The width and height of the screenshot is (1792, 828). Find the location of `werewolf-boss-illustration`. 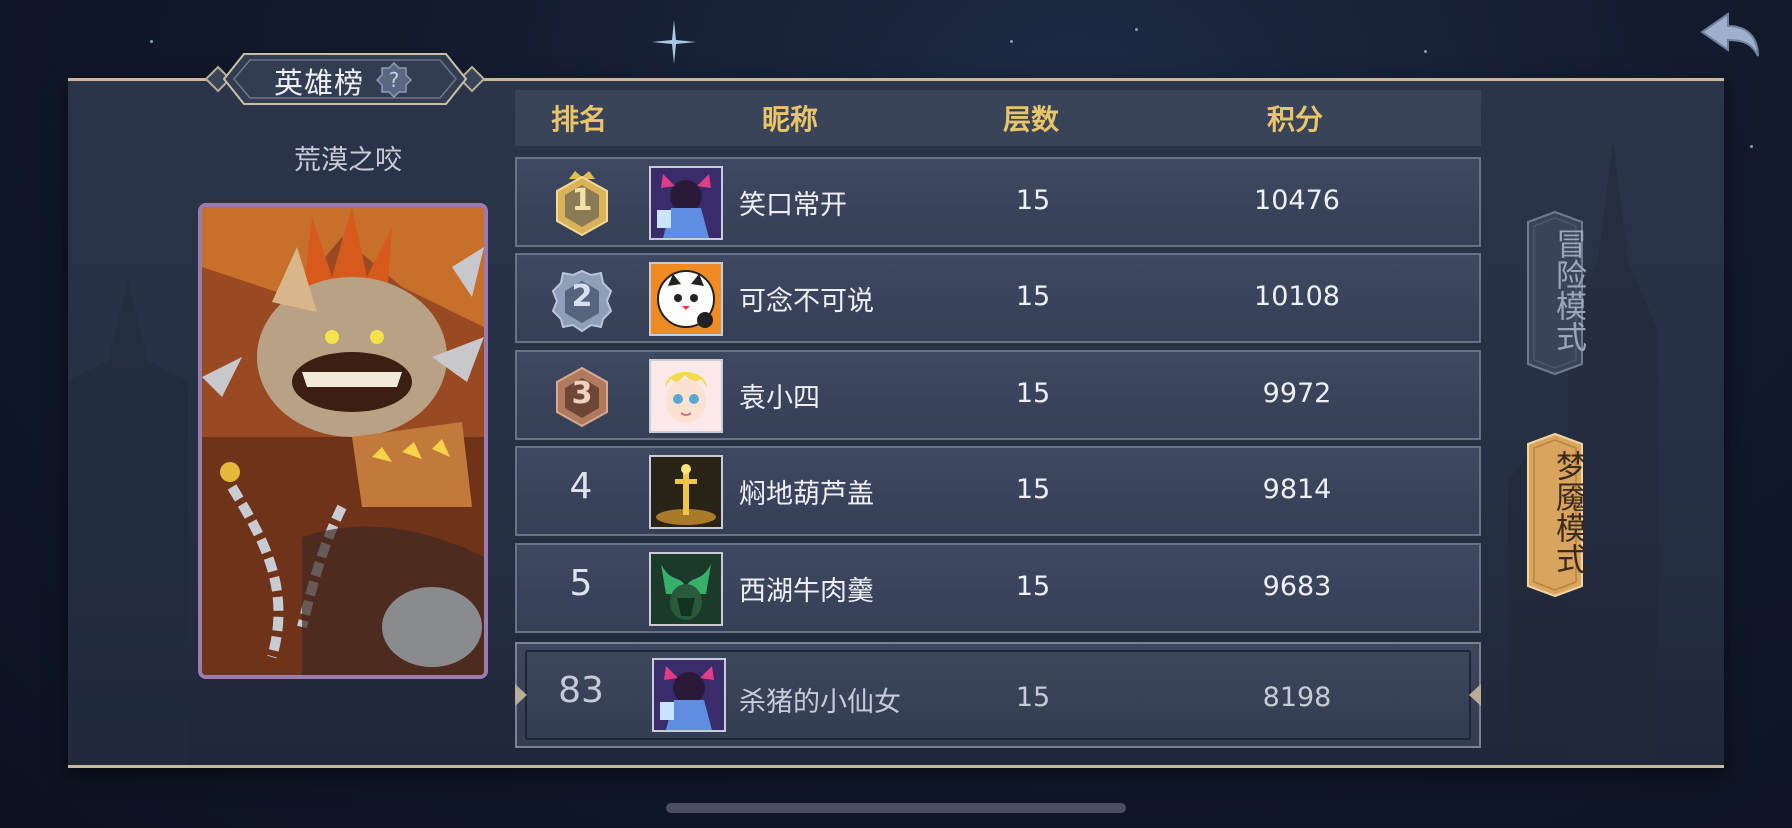

werewolf-boss-illustration is located at coordinates (343, 441).